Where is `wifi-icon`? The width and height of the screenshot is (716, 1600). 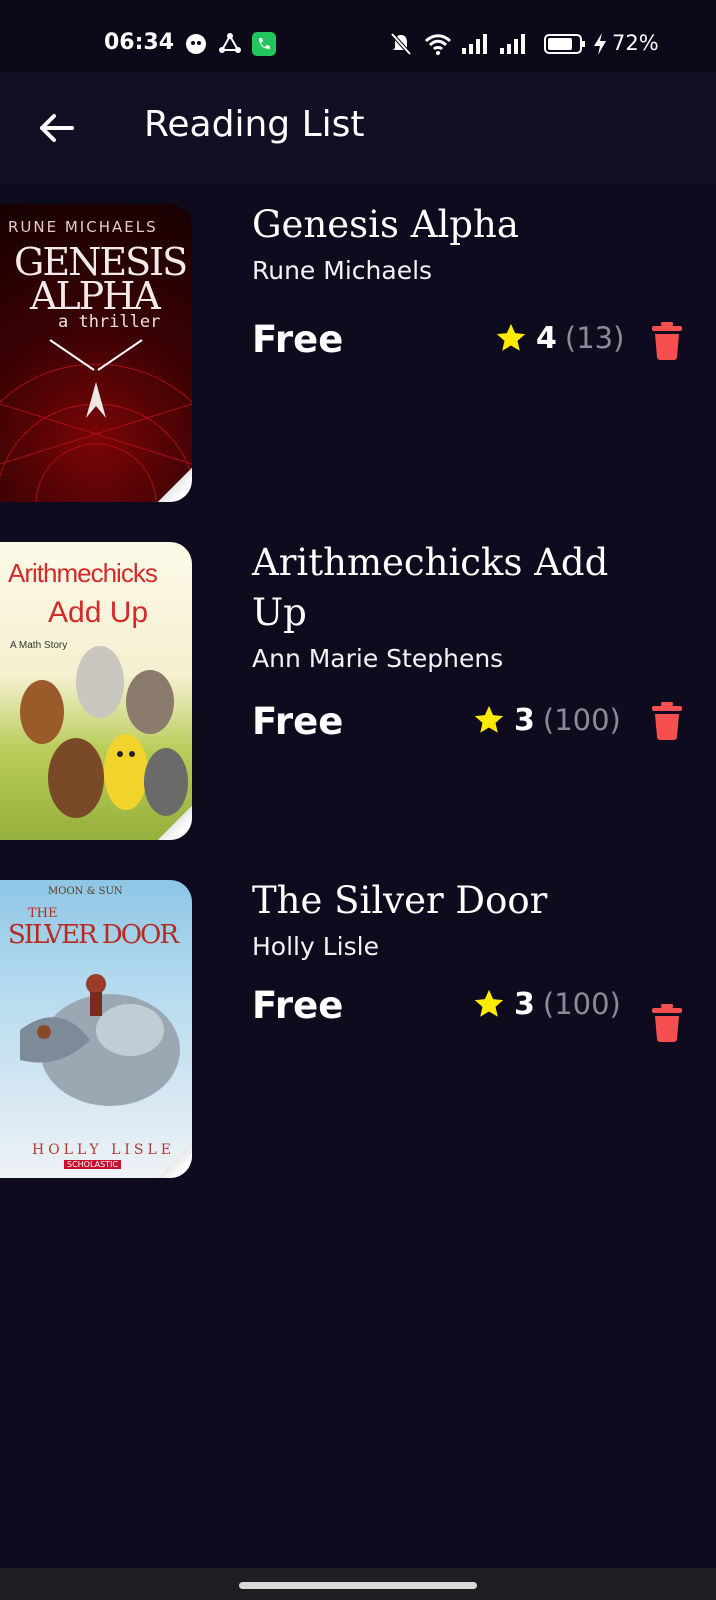
wifi-icon is located at coordinates (438, 44).